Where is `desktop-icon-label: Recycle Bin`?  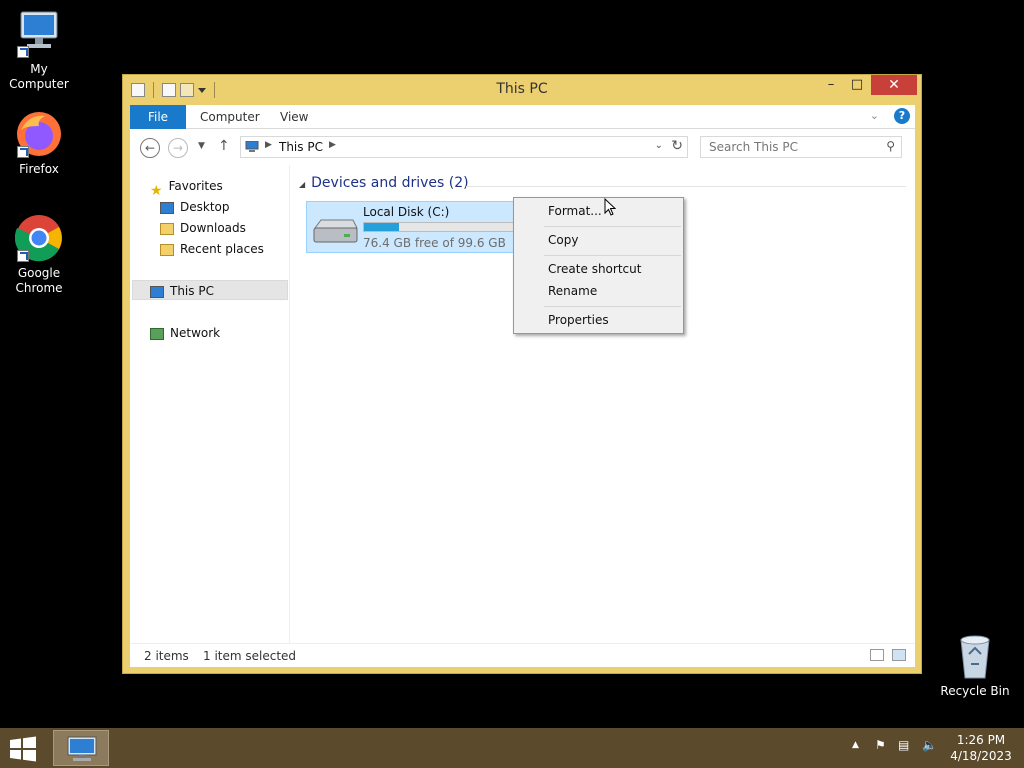
desktop-icon-label: Recycle Bin is located at coordinates (975, 691).